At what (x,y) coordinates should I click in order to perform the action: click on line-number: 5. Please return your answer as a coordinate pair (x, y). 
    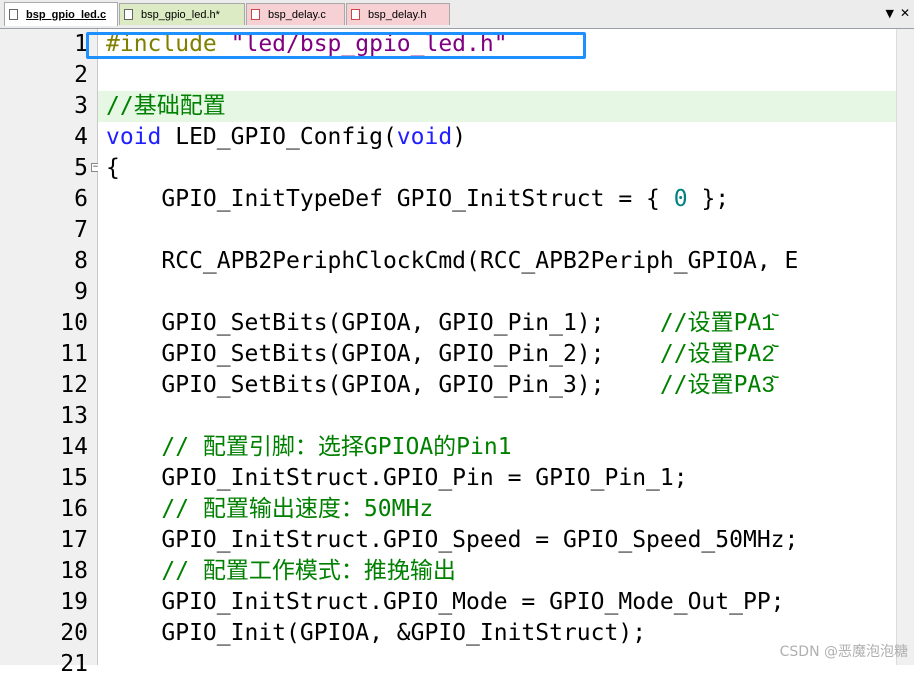
    Looking at the image, I should click on (81, 168).